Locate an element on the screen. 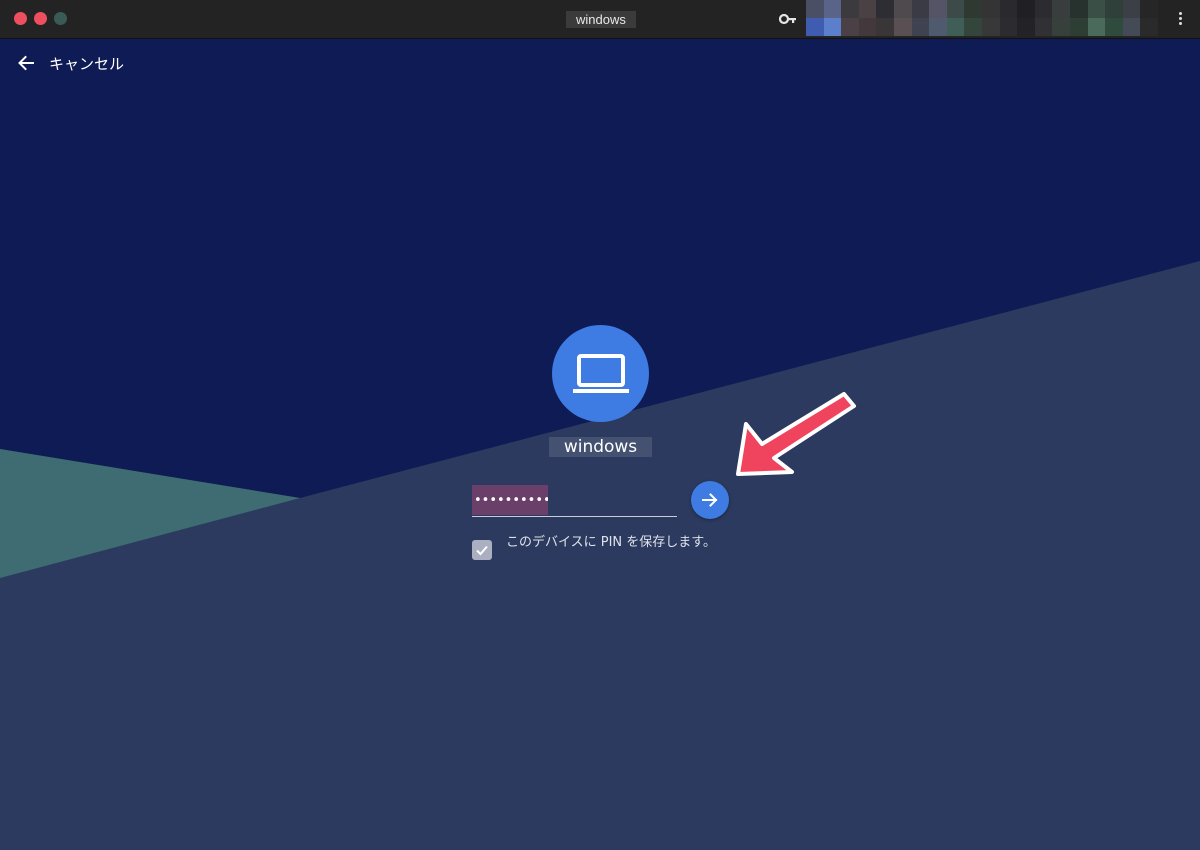 The height and width of the screenshot is (850, 1200). arrow-left-icon is located at coordinates (26, 63).